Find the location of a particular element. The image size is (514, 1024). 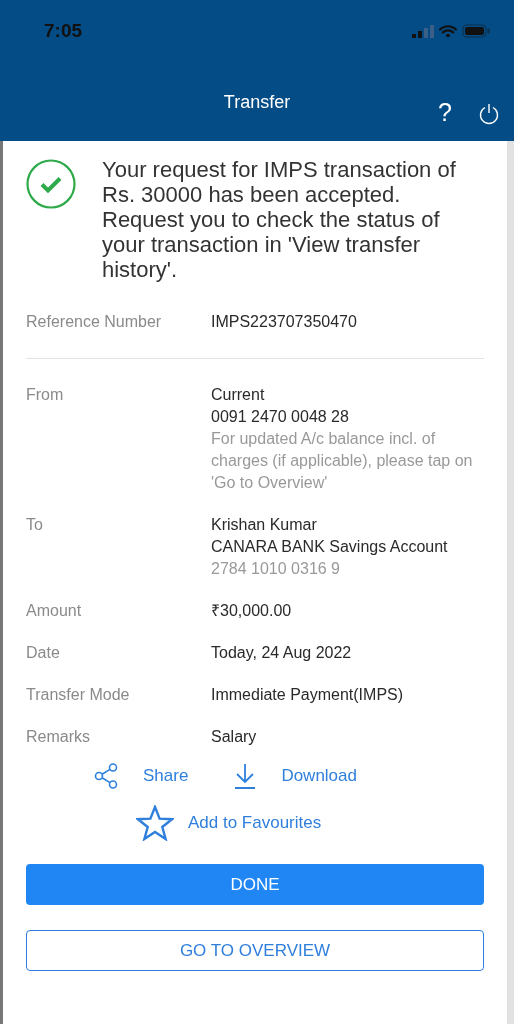

field-value: ₹30,000.00 is located at coordinates (252, 611).